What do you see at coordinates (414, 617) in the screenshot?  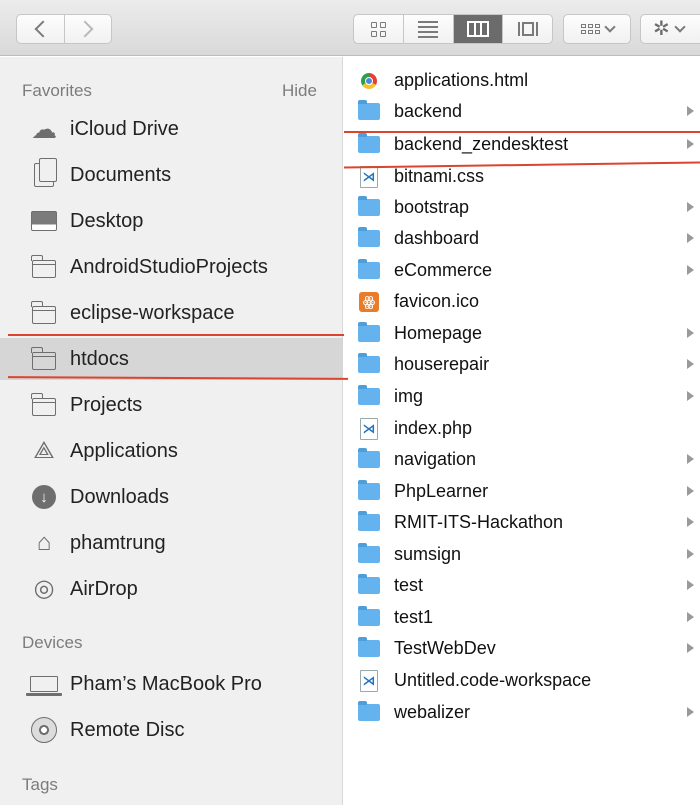 I see `file-name: test1` at bounding box center [414, 617].